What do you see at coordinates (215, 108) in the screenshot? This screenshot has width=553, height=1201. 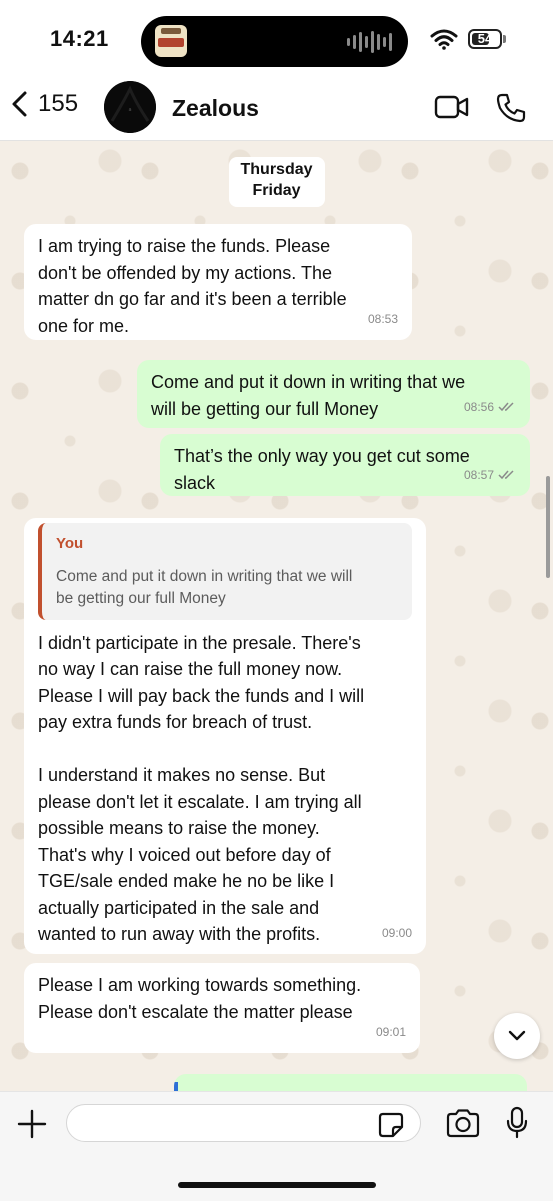 I see `contact-name: Zealous` at bounding box center [215, 108].